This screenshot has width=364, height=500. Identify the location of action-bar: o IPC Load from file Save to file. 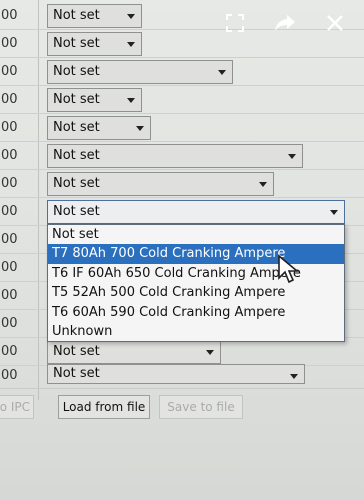
(182, 406).